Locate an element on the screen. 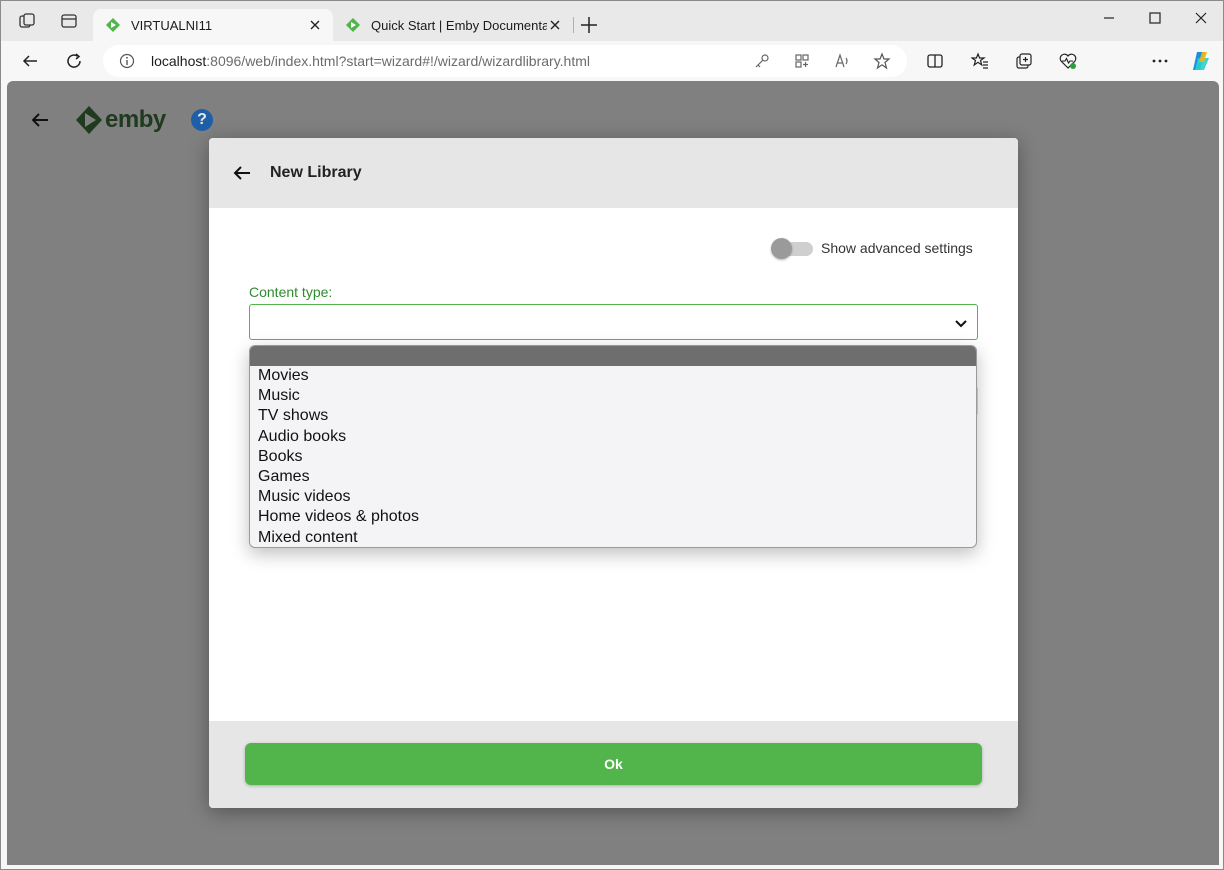 The width and height of the screenshot is (1224, 870). tab-actions-icon is located at coordinates (69, 21).